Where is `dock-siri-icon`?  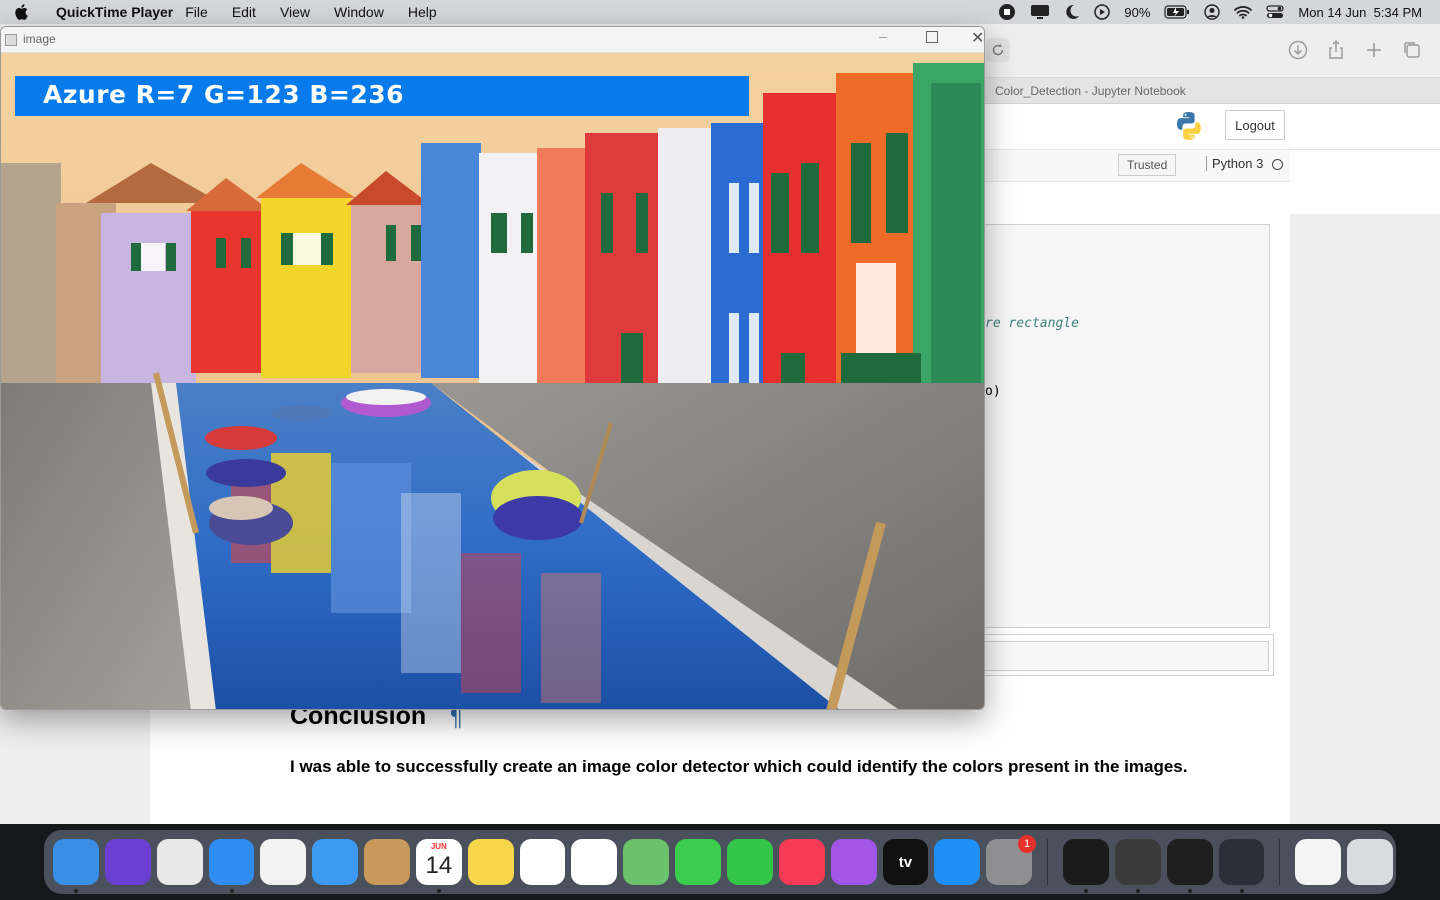
dock-siri-icon is located at coordinates (127, 862).